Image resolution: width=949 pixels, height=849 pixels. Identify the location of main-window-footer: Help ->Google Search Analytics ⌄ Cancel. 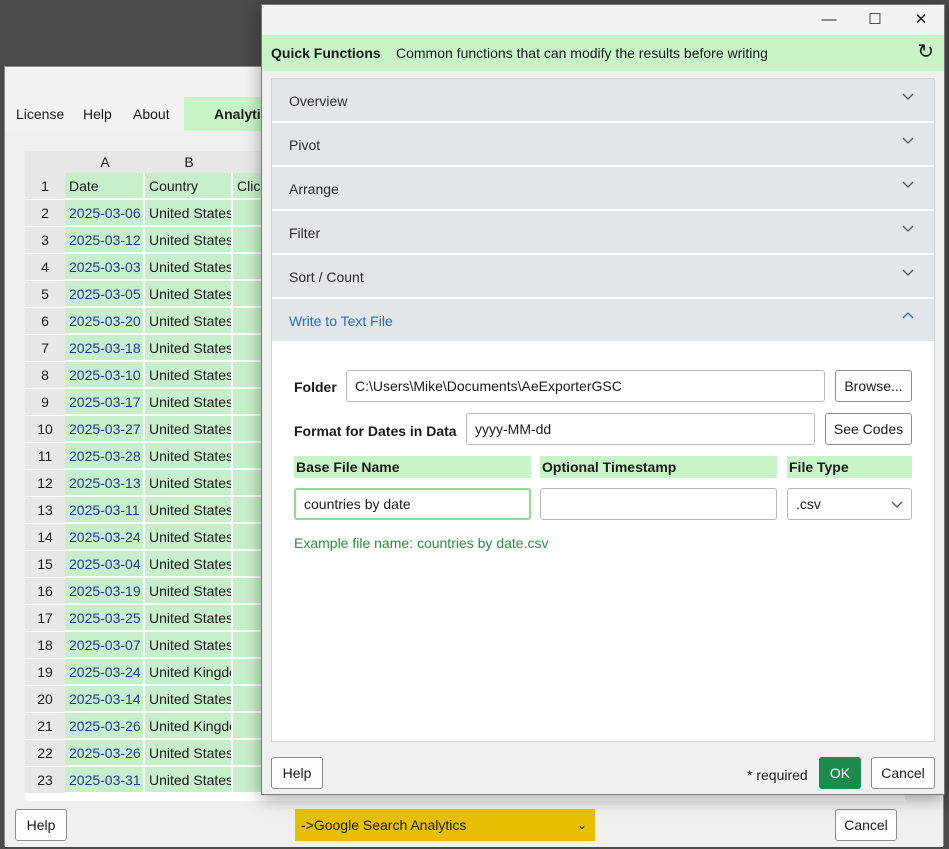
(474, 824).